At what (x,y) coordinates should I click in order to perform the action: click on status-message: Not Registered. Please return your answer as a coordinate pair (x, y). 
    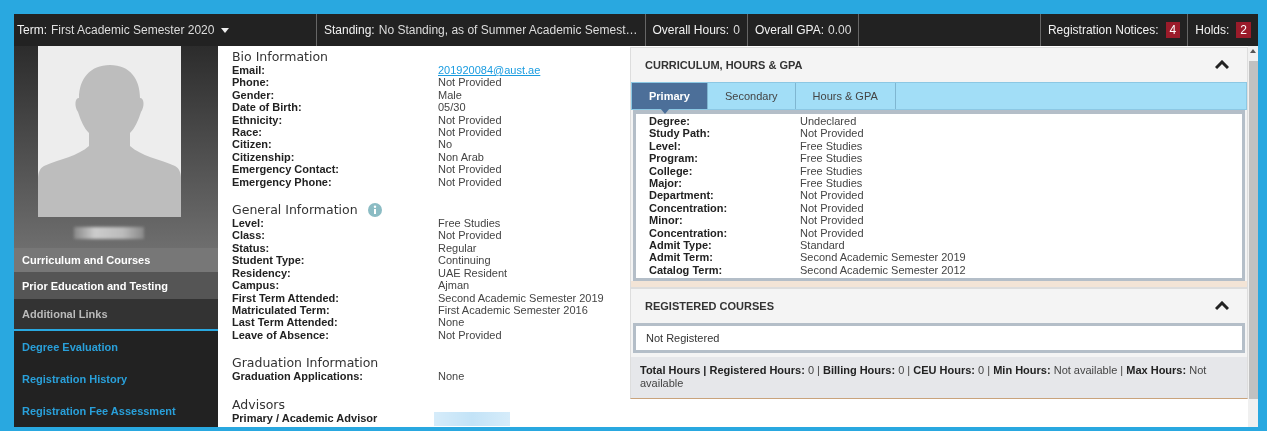
    Looking at the image, I should click on (939, 338).